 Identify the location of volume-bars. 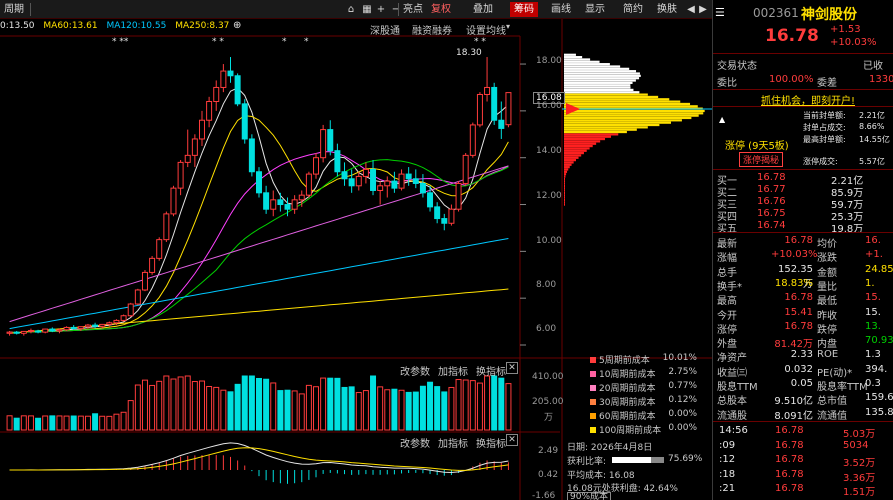
(259, 403).